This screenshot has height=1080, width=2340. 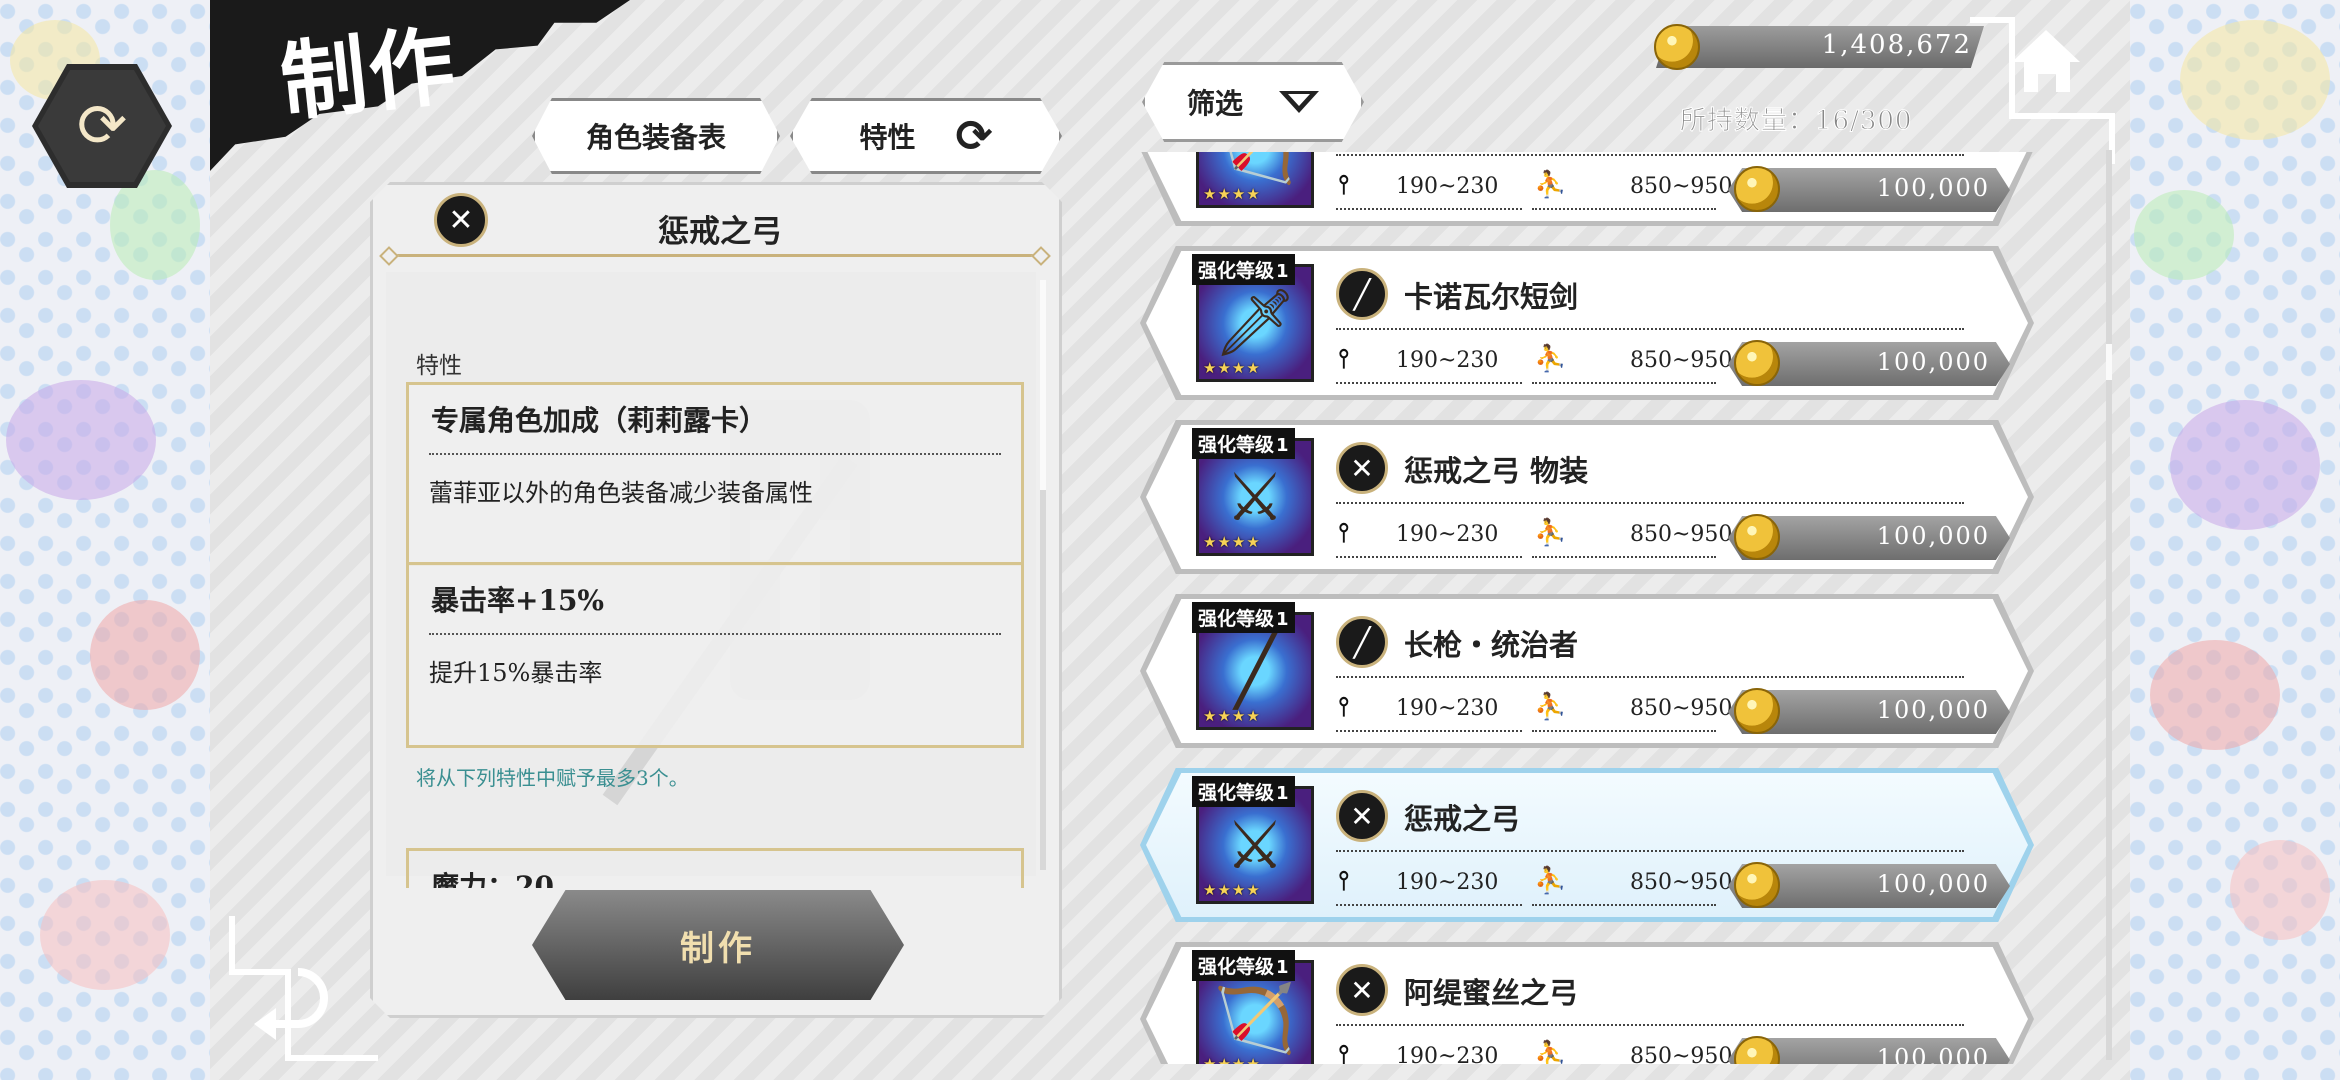 What do you see at coordinates (715, 454) in the screenshot?
I see `trait-divider` at bounding box center [715, 454].